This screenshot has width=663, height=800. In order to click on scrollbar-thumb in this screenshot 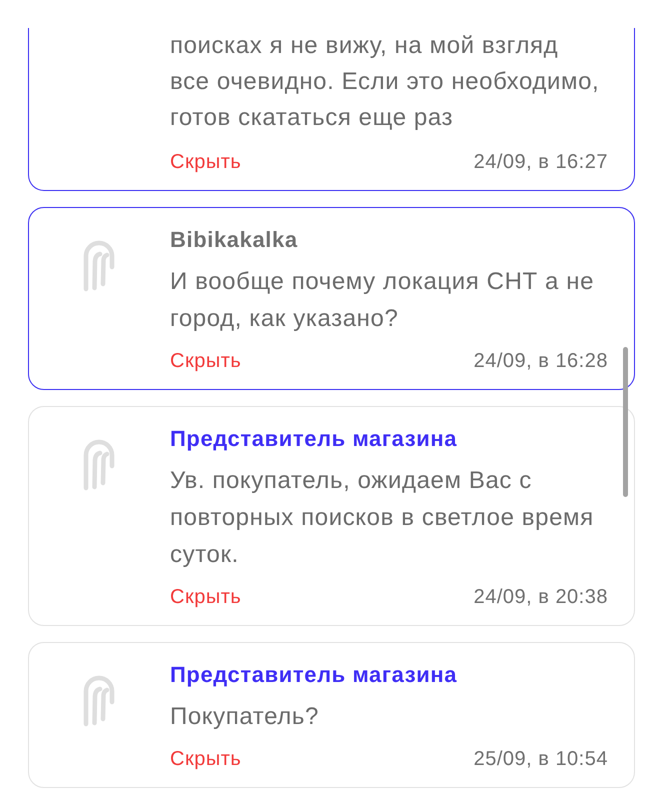, I will do `click(625, 422)`.